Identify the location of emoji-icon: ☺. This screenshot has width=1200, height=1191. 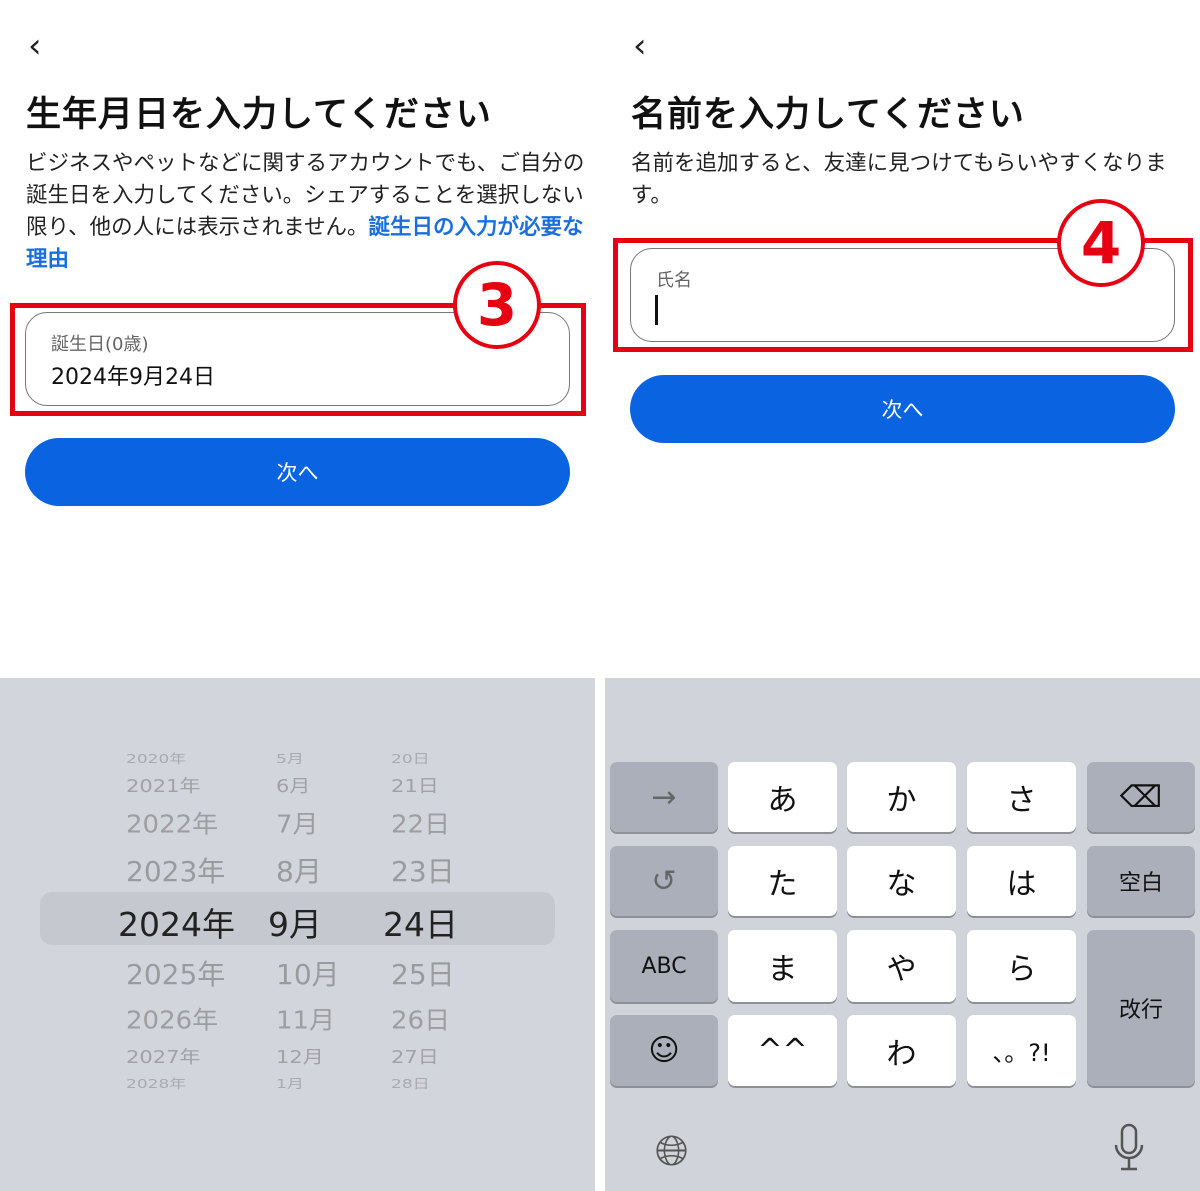
(664, 1050).